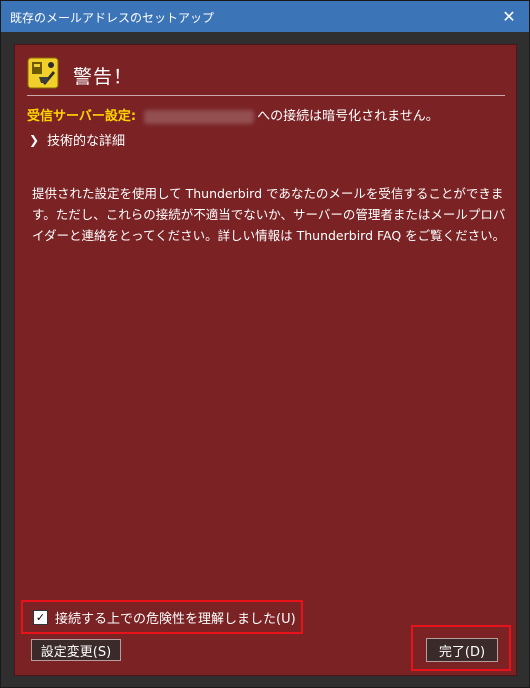  I want to click on warning-heading: 警告！, so click(103, 77).